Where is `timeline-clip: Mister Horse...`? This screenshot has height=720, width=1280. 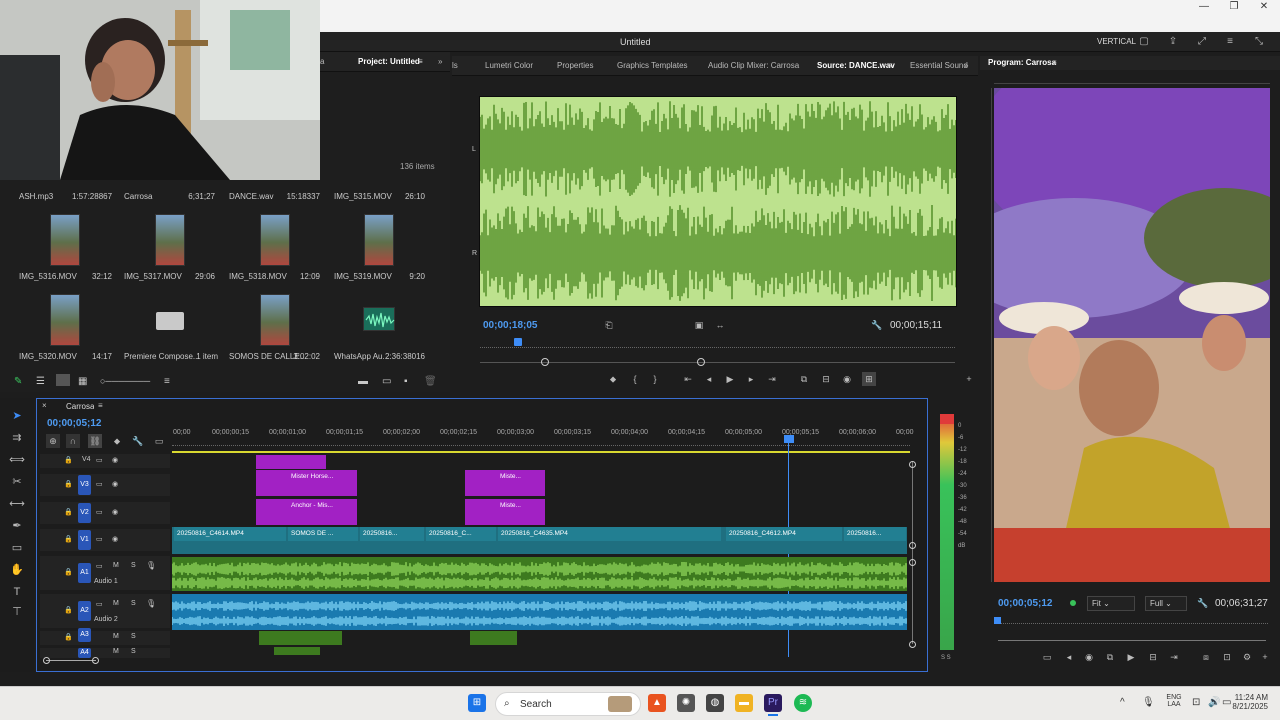
timeline-clip: Mister Horse... is located at coordinates (306, 477).